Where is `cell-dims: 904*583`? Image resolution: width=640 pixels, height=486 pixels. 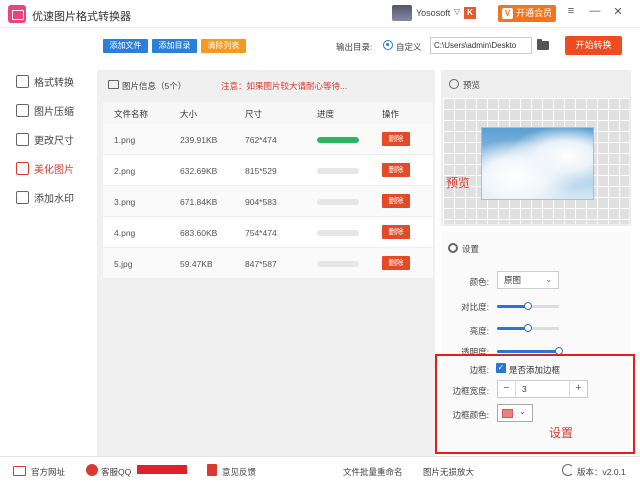 cell-dims: 904*583 is located at coordinates (261, 202).